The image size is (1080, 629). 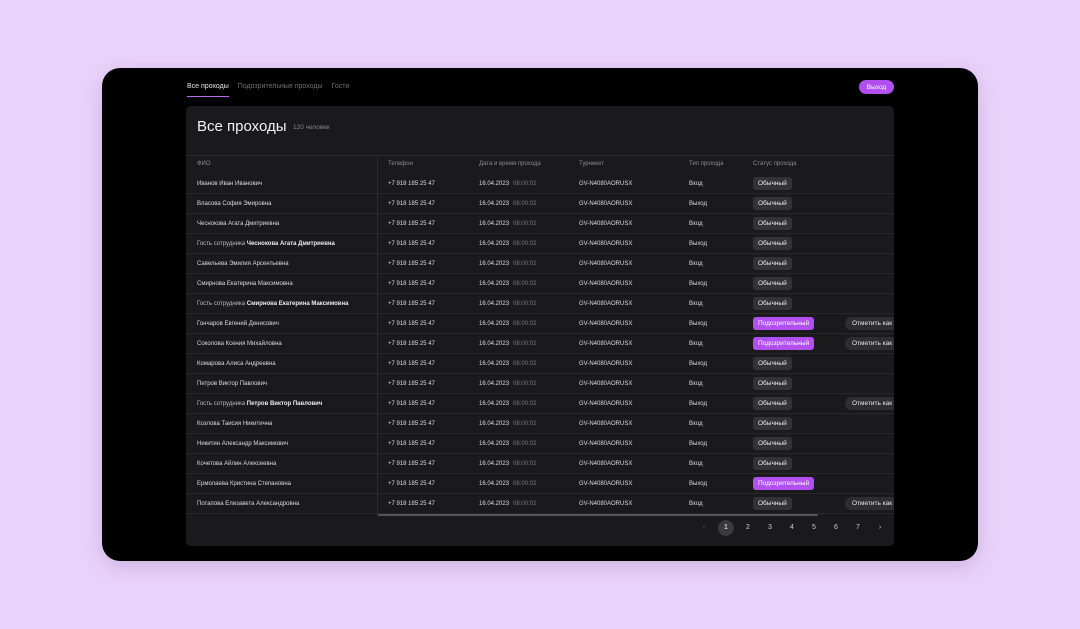 I want to click on cell-full-name: Смирнова Екатерина Максимовна, so click(x=245, y=284).